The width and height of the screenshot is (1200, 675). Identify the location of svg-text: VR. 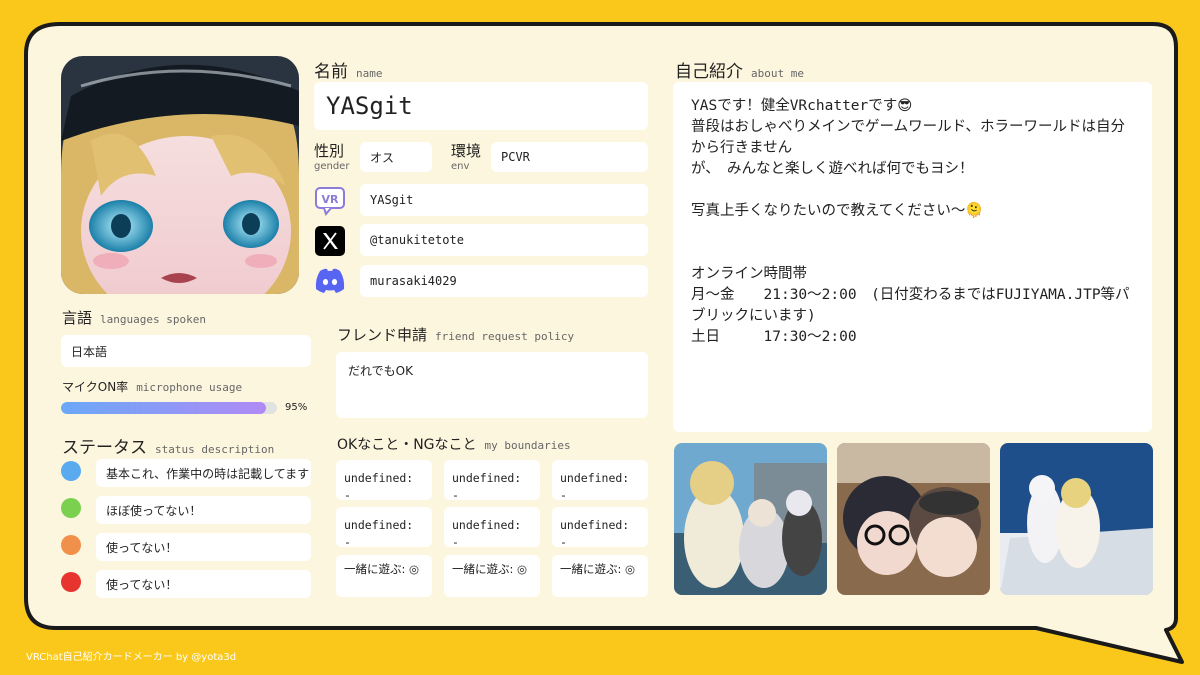
(331, 199).